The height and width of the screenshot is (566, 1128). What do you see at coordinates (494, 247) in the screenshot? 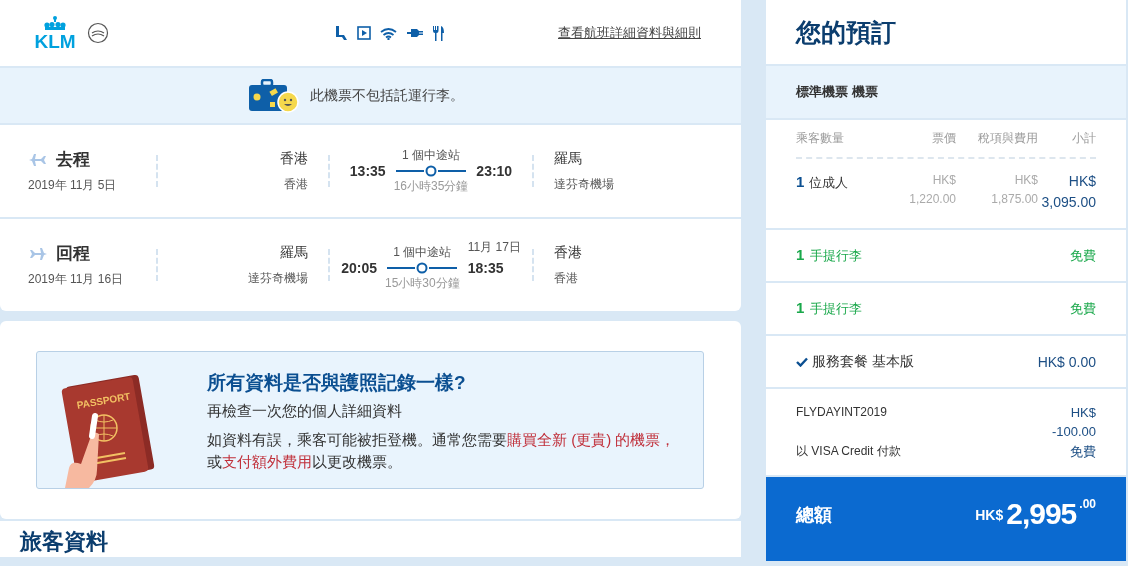
I see `arrival-date: 11月 17日` at bounding box center [494, 247].